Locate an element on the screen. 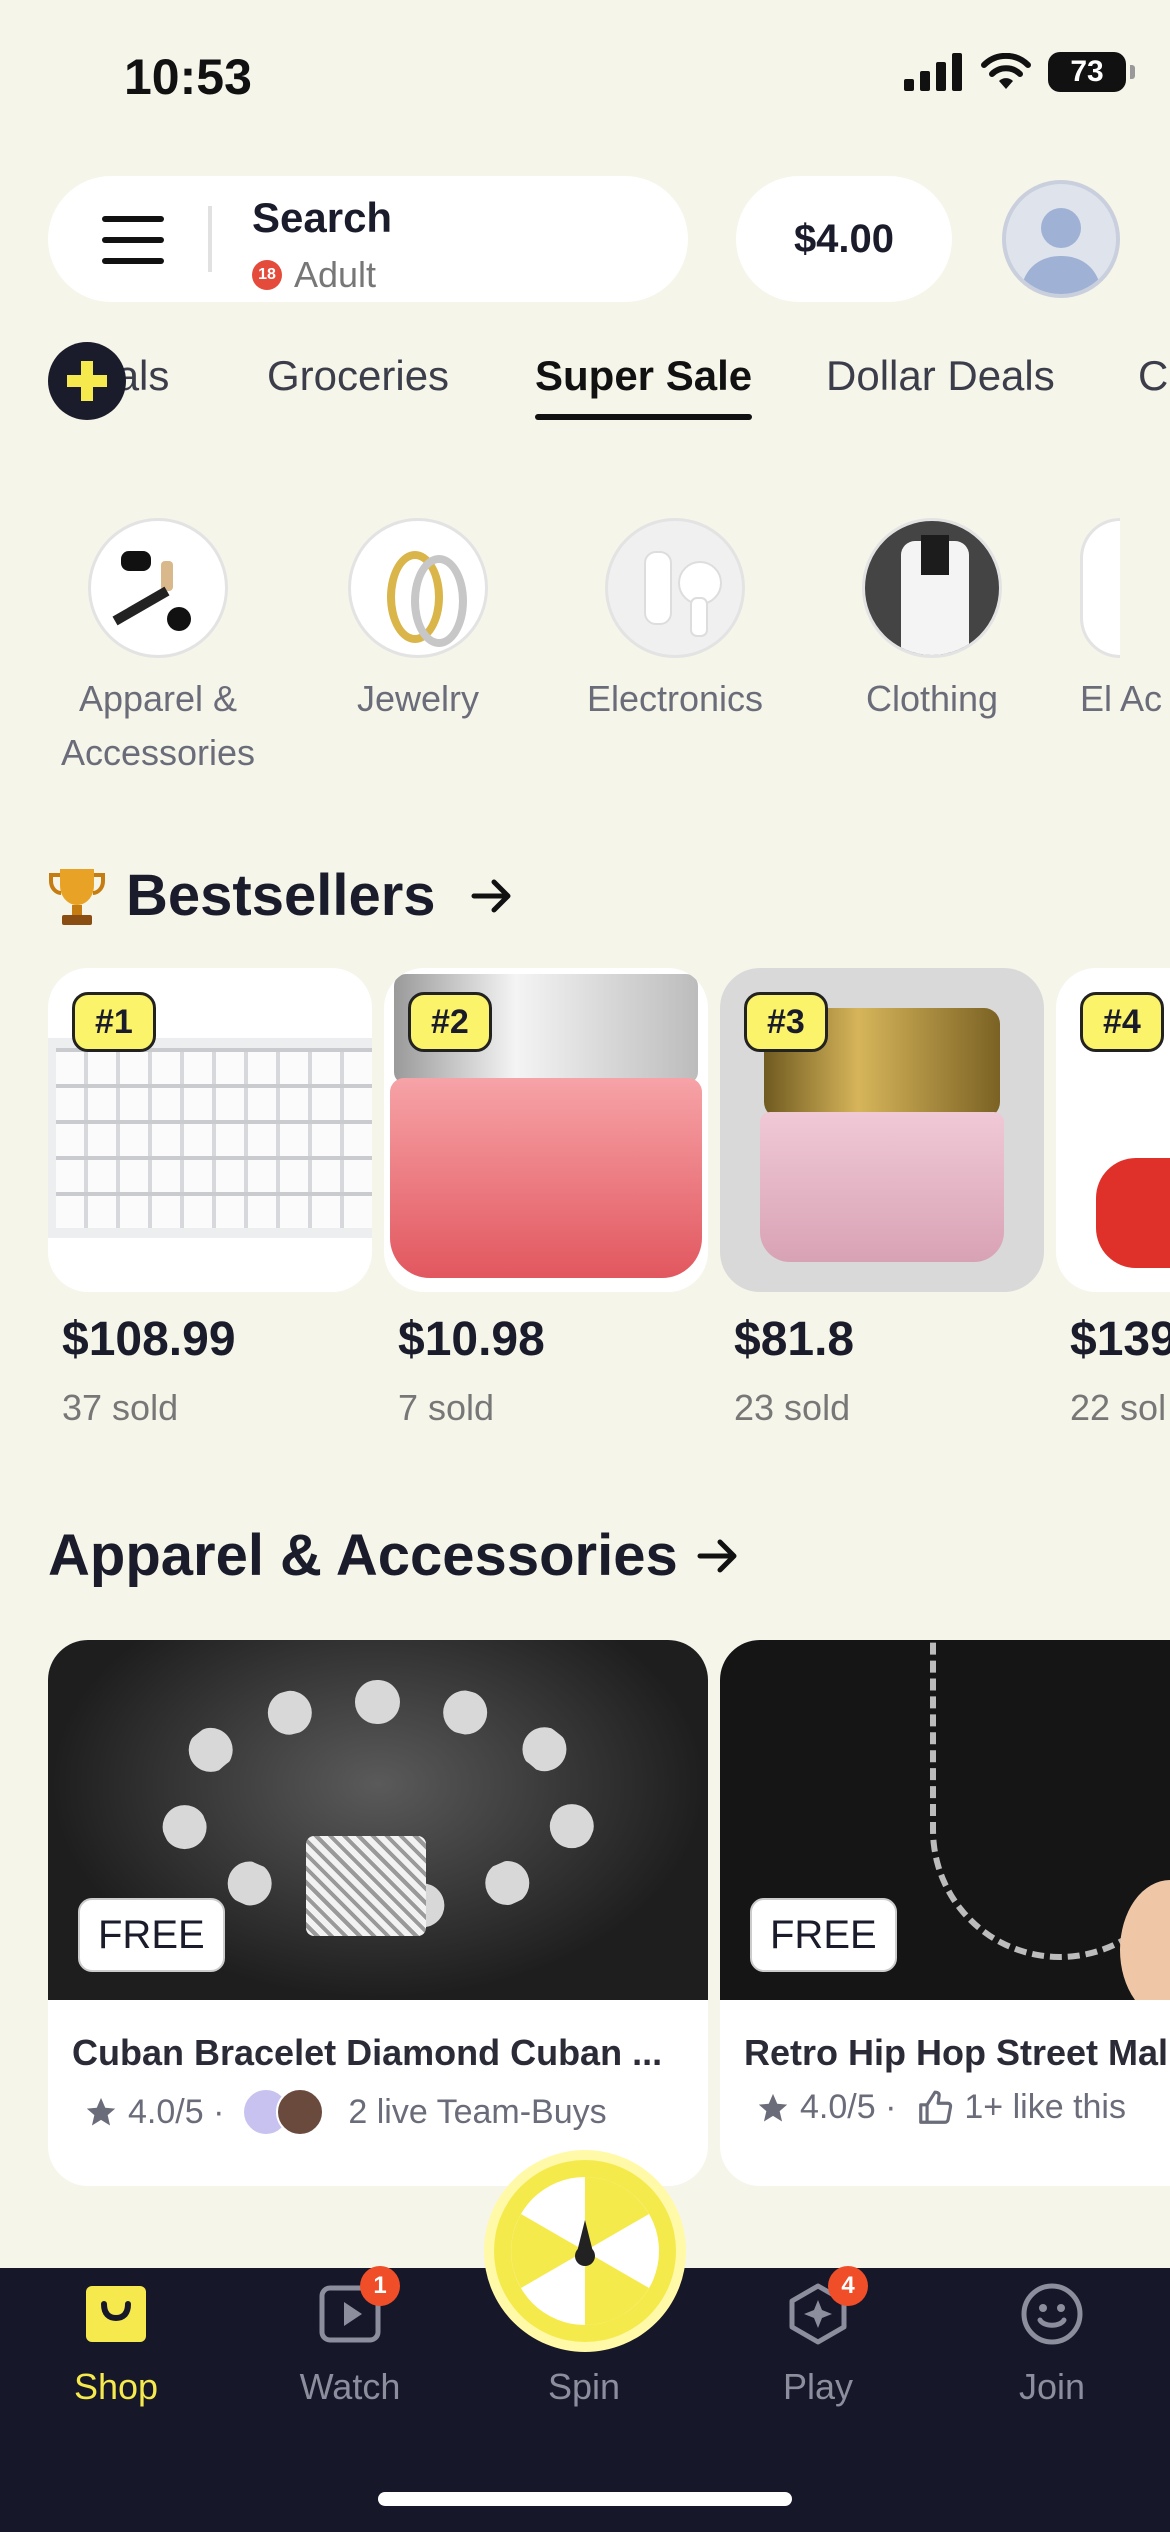 Image resolution: width=1170 pixels, height=2532 pixels. product-price: $108.99 is located at coordinates (149, 1339).